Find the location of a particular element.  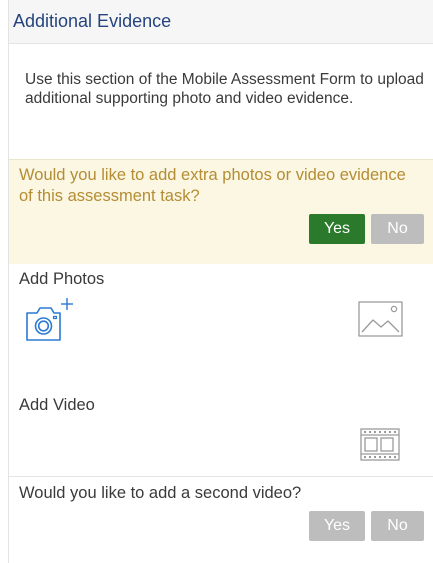

add-photo-camera-button is located at coordinates (52, 321).